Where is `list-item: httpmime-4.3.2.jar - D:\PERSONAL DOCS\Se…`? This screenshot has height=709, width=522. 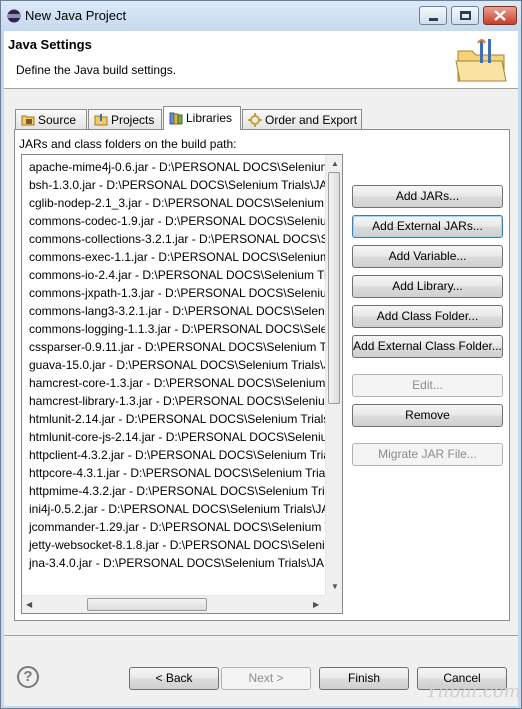 list-item: httpmime-4.3.2.jar - D:\PERSONAL DOCS\Se… is located at coordinates (177, 491).